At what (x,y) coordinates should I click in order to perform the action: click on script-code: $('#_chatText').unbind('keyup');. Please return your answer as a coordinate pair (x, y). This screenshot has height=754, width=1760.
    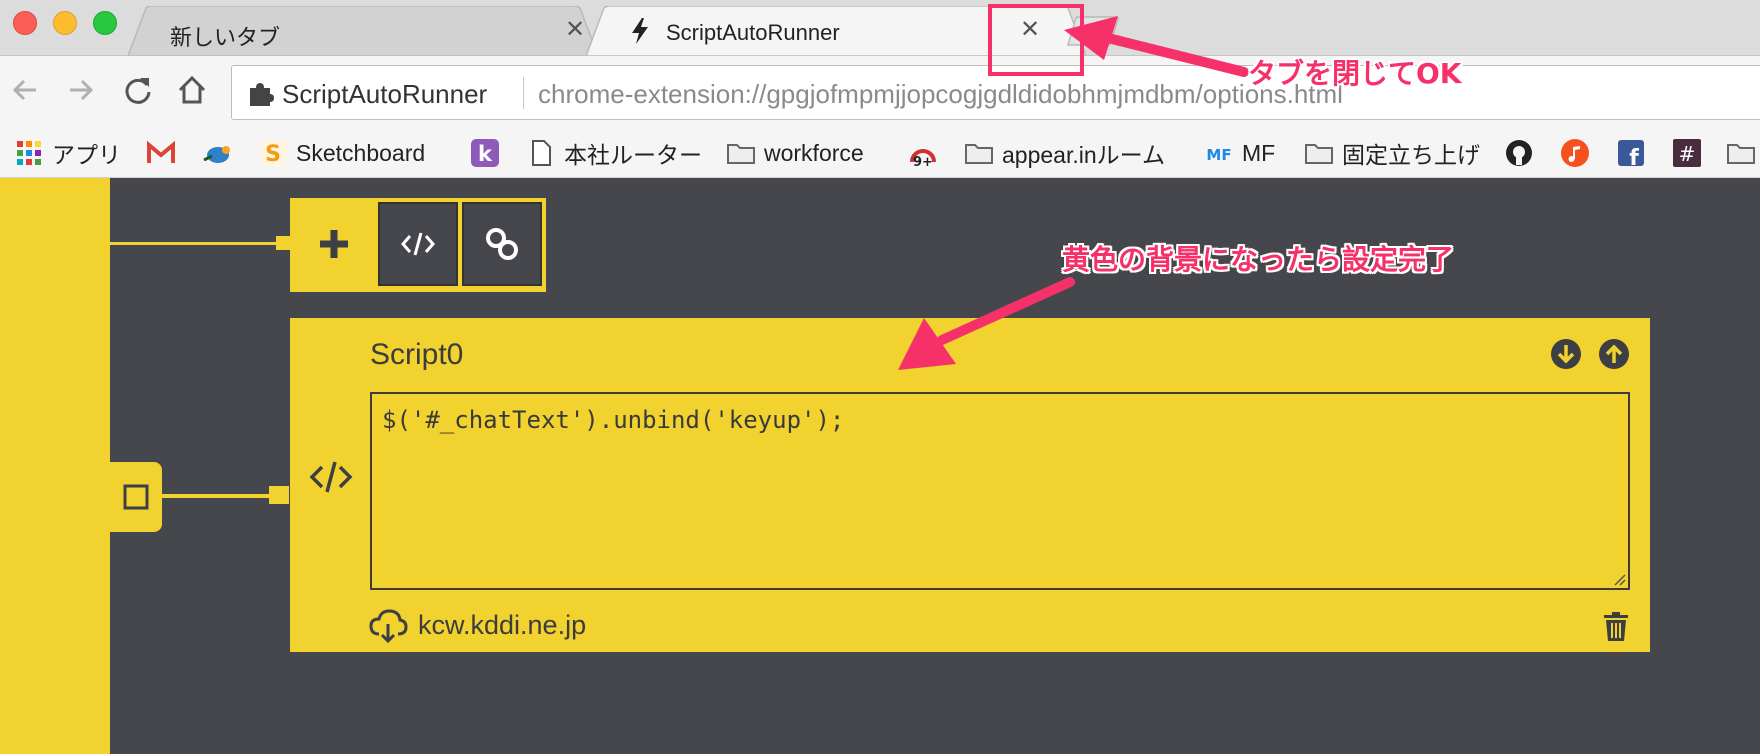
    Looking at the image, I should click on (613, 420).